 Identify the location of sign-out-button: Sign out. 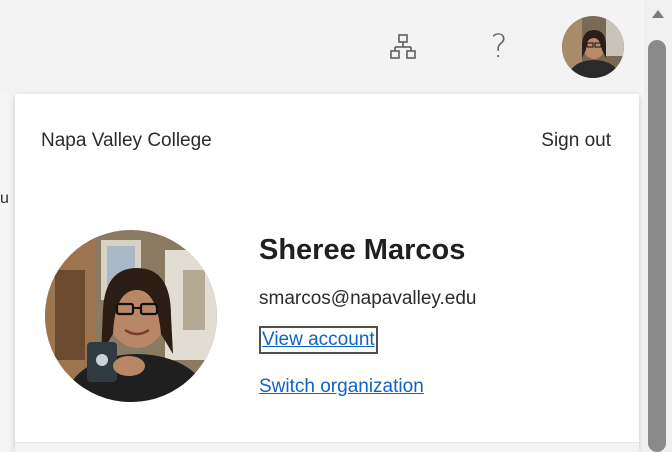
(576, 141).